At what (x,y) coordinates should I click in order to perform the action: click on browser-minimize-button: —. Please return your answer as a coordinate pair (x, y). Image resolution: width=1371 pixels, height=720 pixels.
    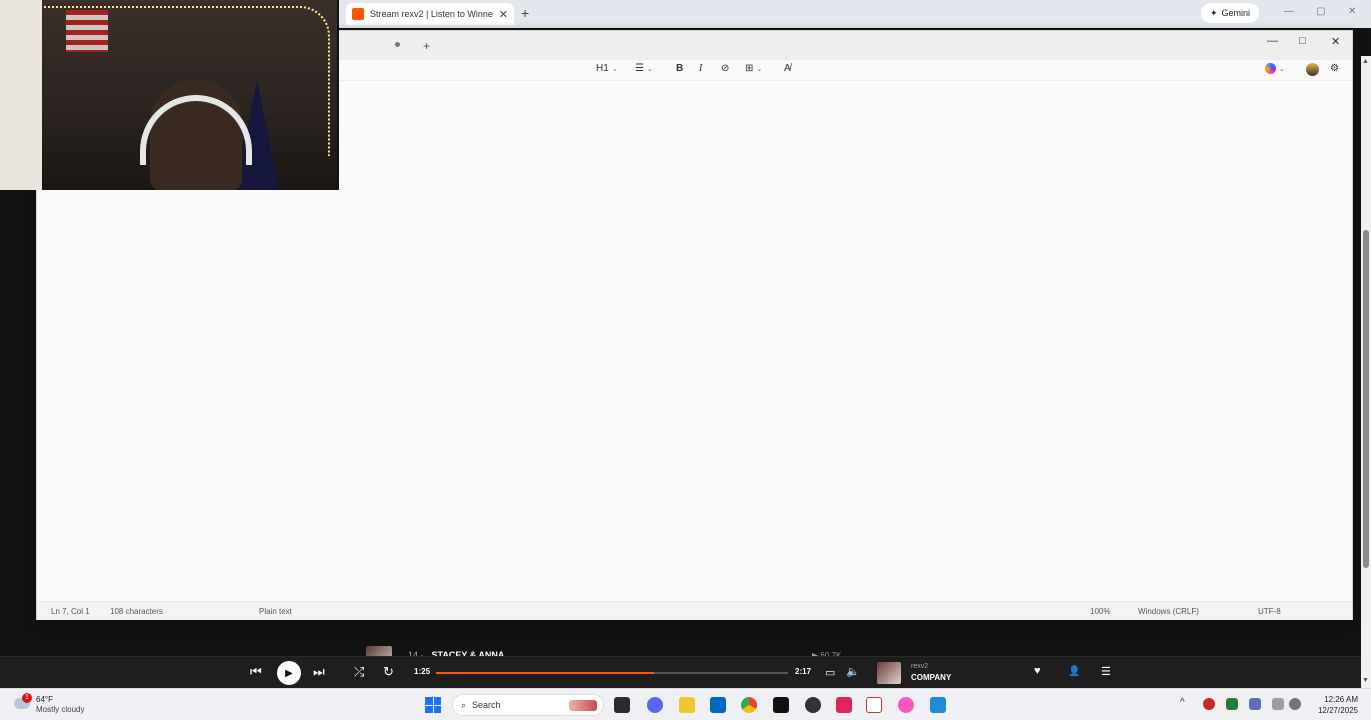
    Looking at the image, I should click on (1289, 11).